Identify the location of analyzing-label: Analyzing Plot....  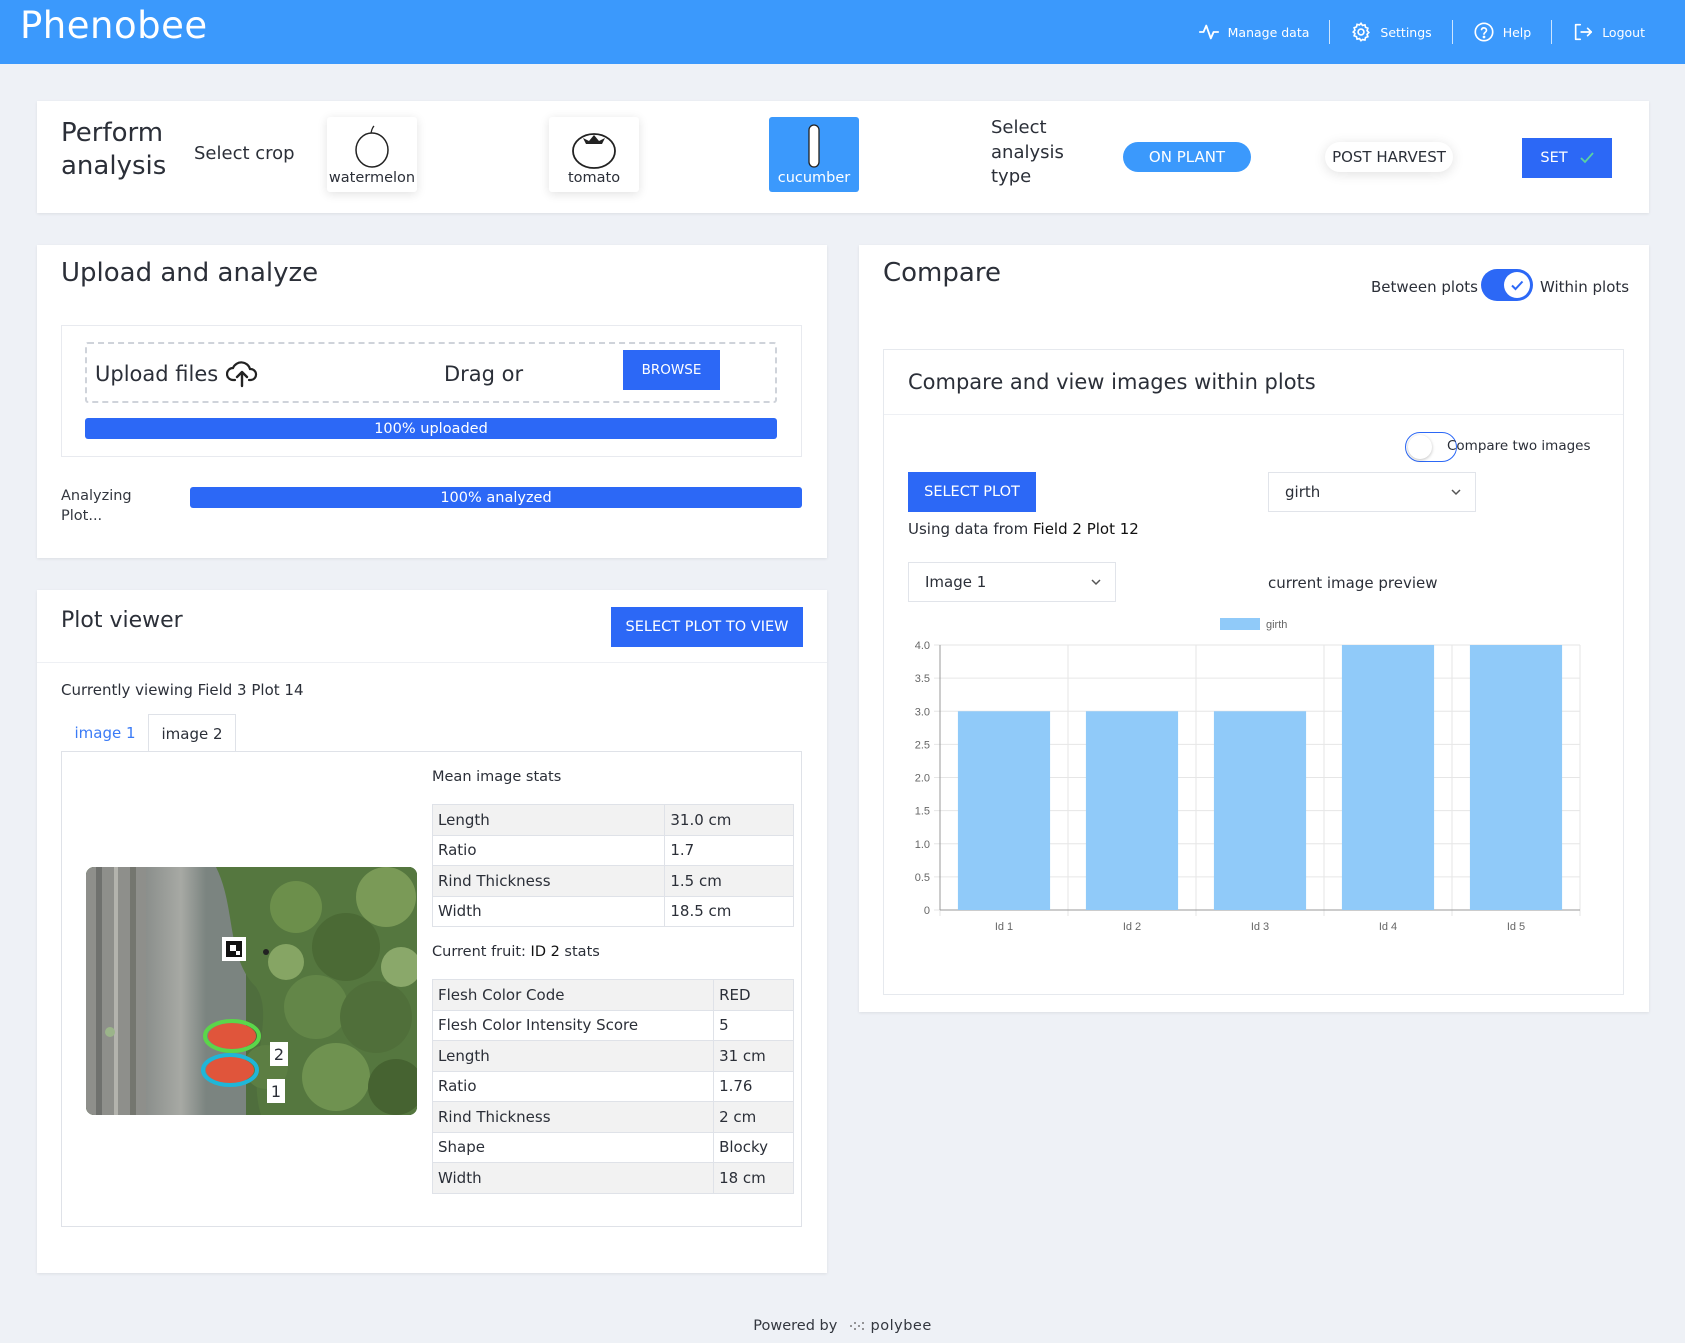
(96, 506).